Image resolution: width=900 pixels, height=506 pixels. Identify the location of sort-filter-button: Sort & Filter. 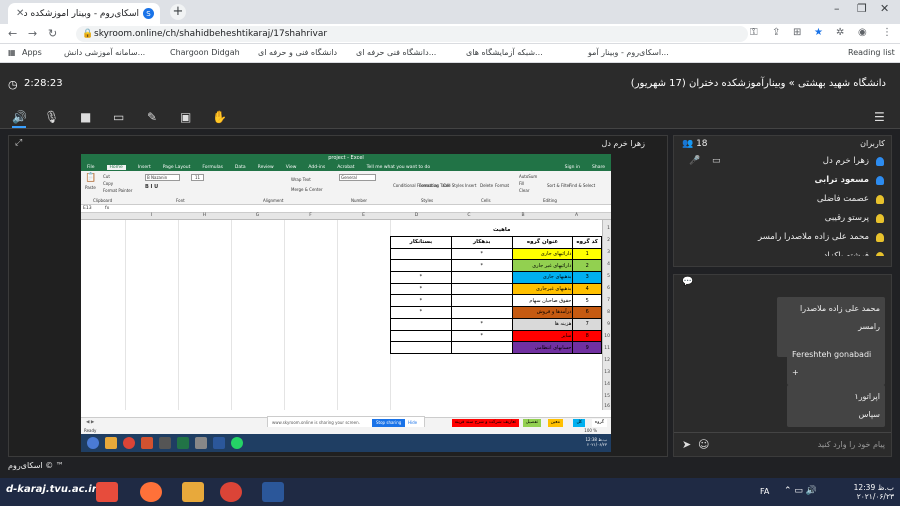
(559, 185).